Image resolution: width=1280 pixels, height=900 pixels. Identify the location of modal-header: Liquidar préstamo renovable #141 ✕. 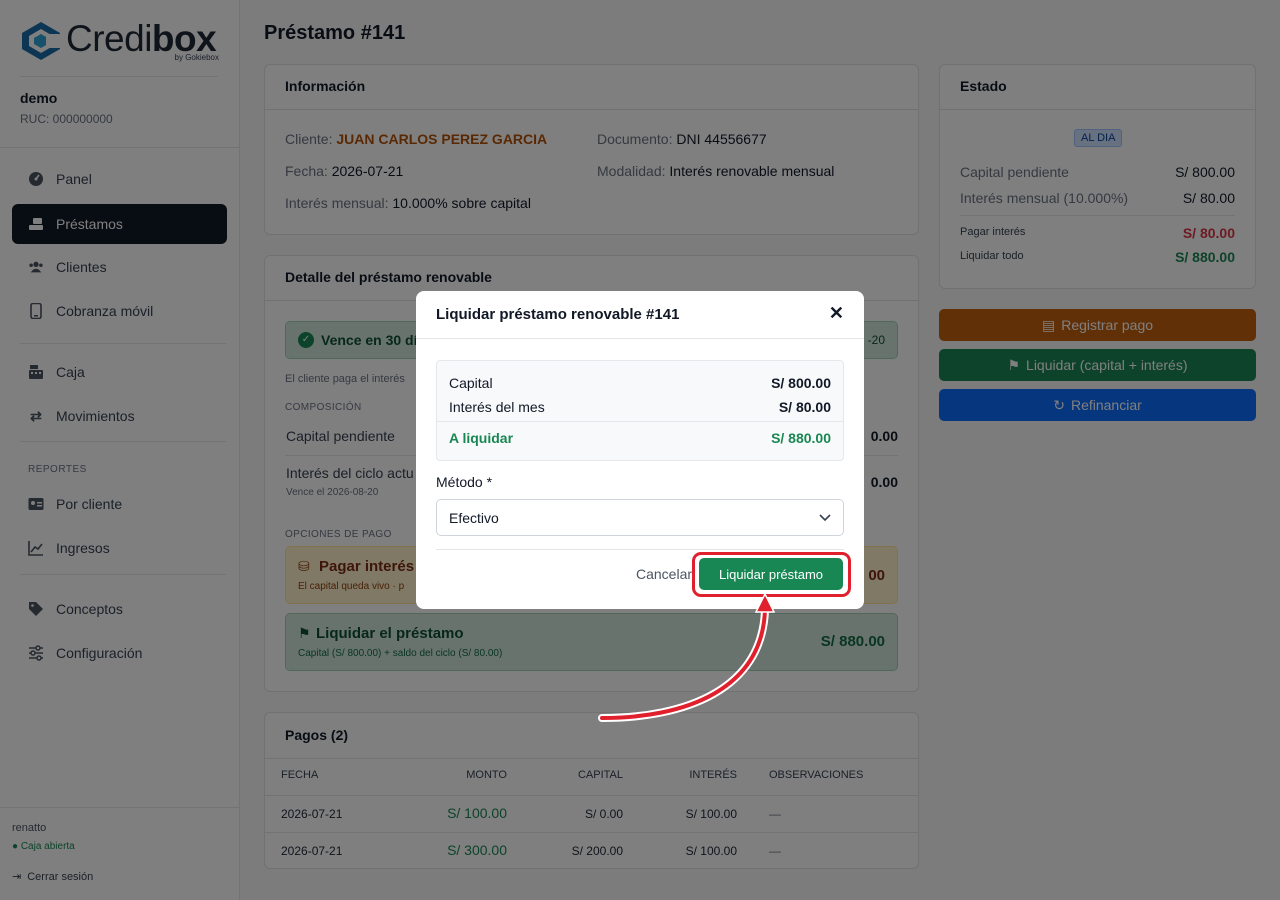
(640, 315).